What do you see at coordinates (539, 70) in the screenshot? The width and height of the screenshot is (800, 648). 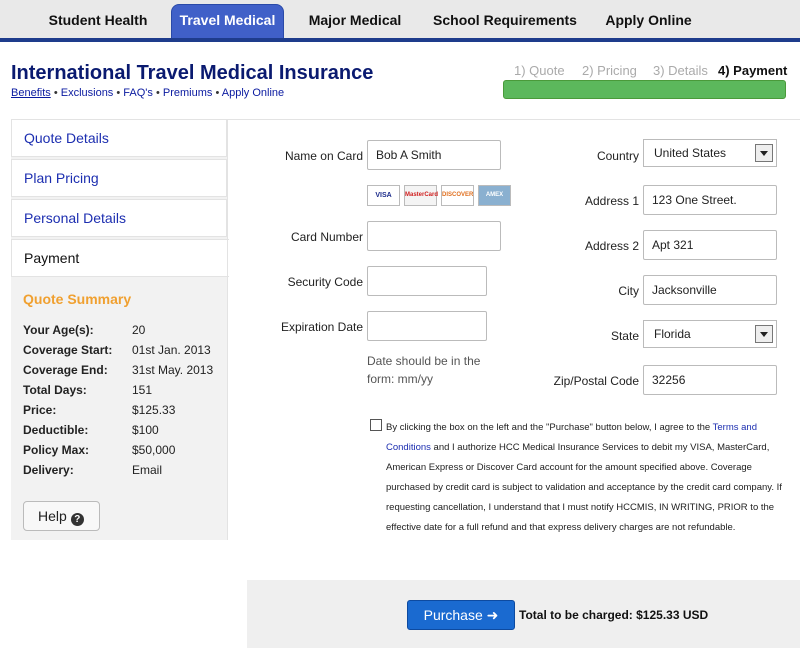 I see `step-quote: 1) Quote` at bounding box center [539, 70].